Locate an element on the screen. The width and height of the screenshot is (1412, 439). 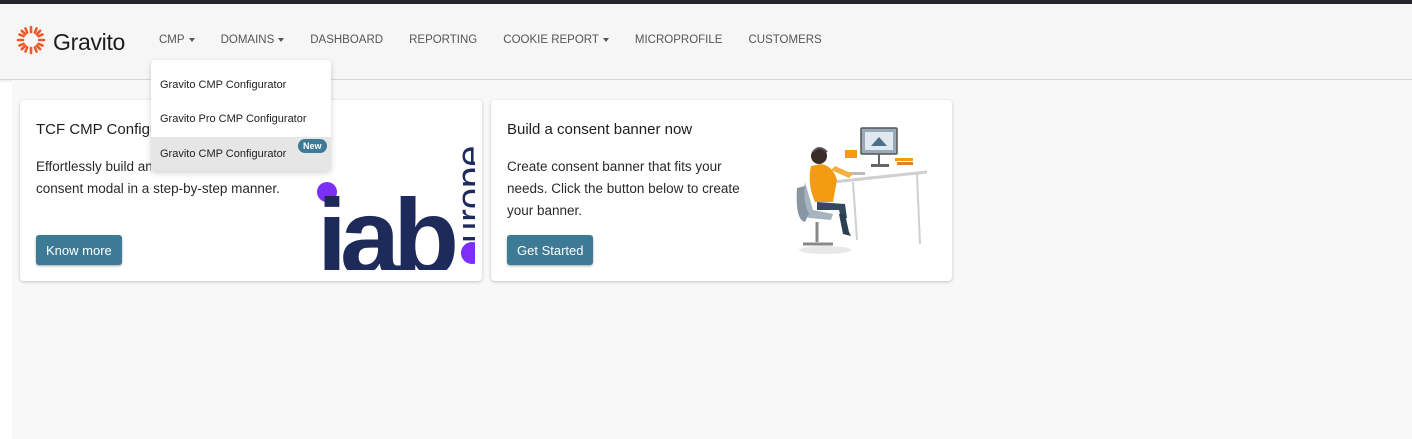
dropdown-item-gravito-cmp-configurator: Gravito CMP Configurator is located at coordinates (241, 85).